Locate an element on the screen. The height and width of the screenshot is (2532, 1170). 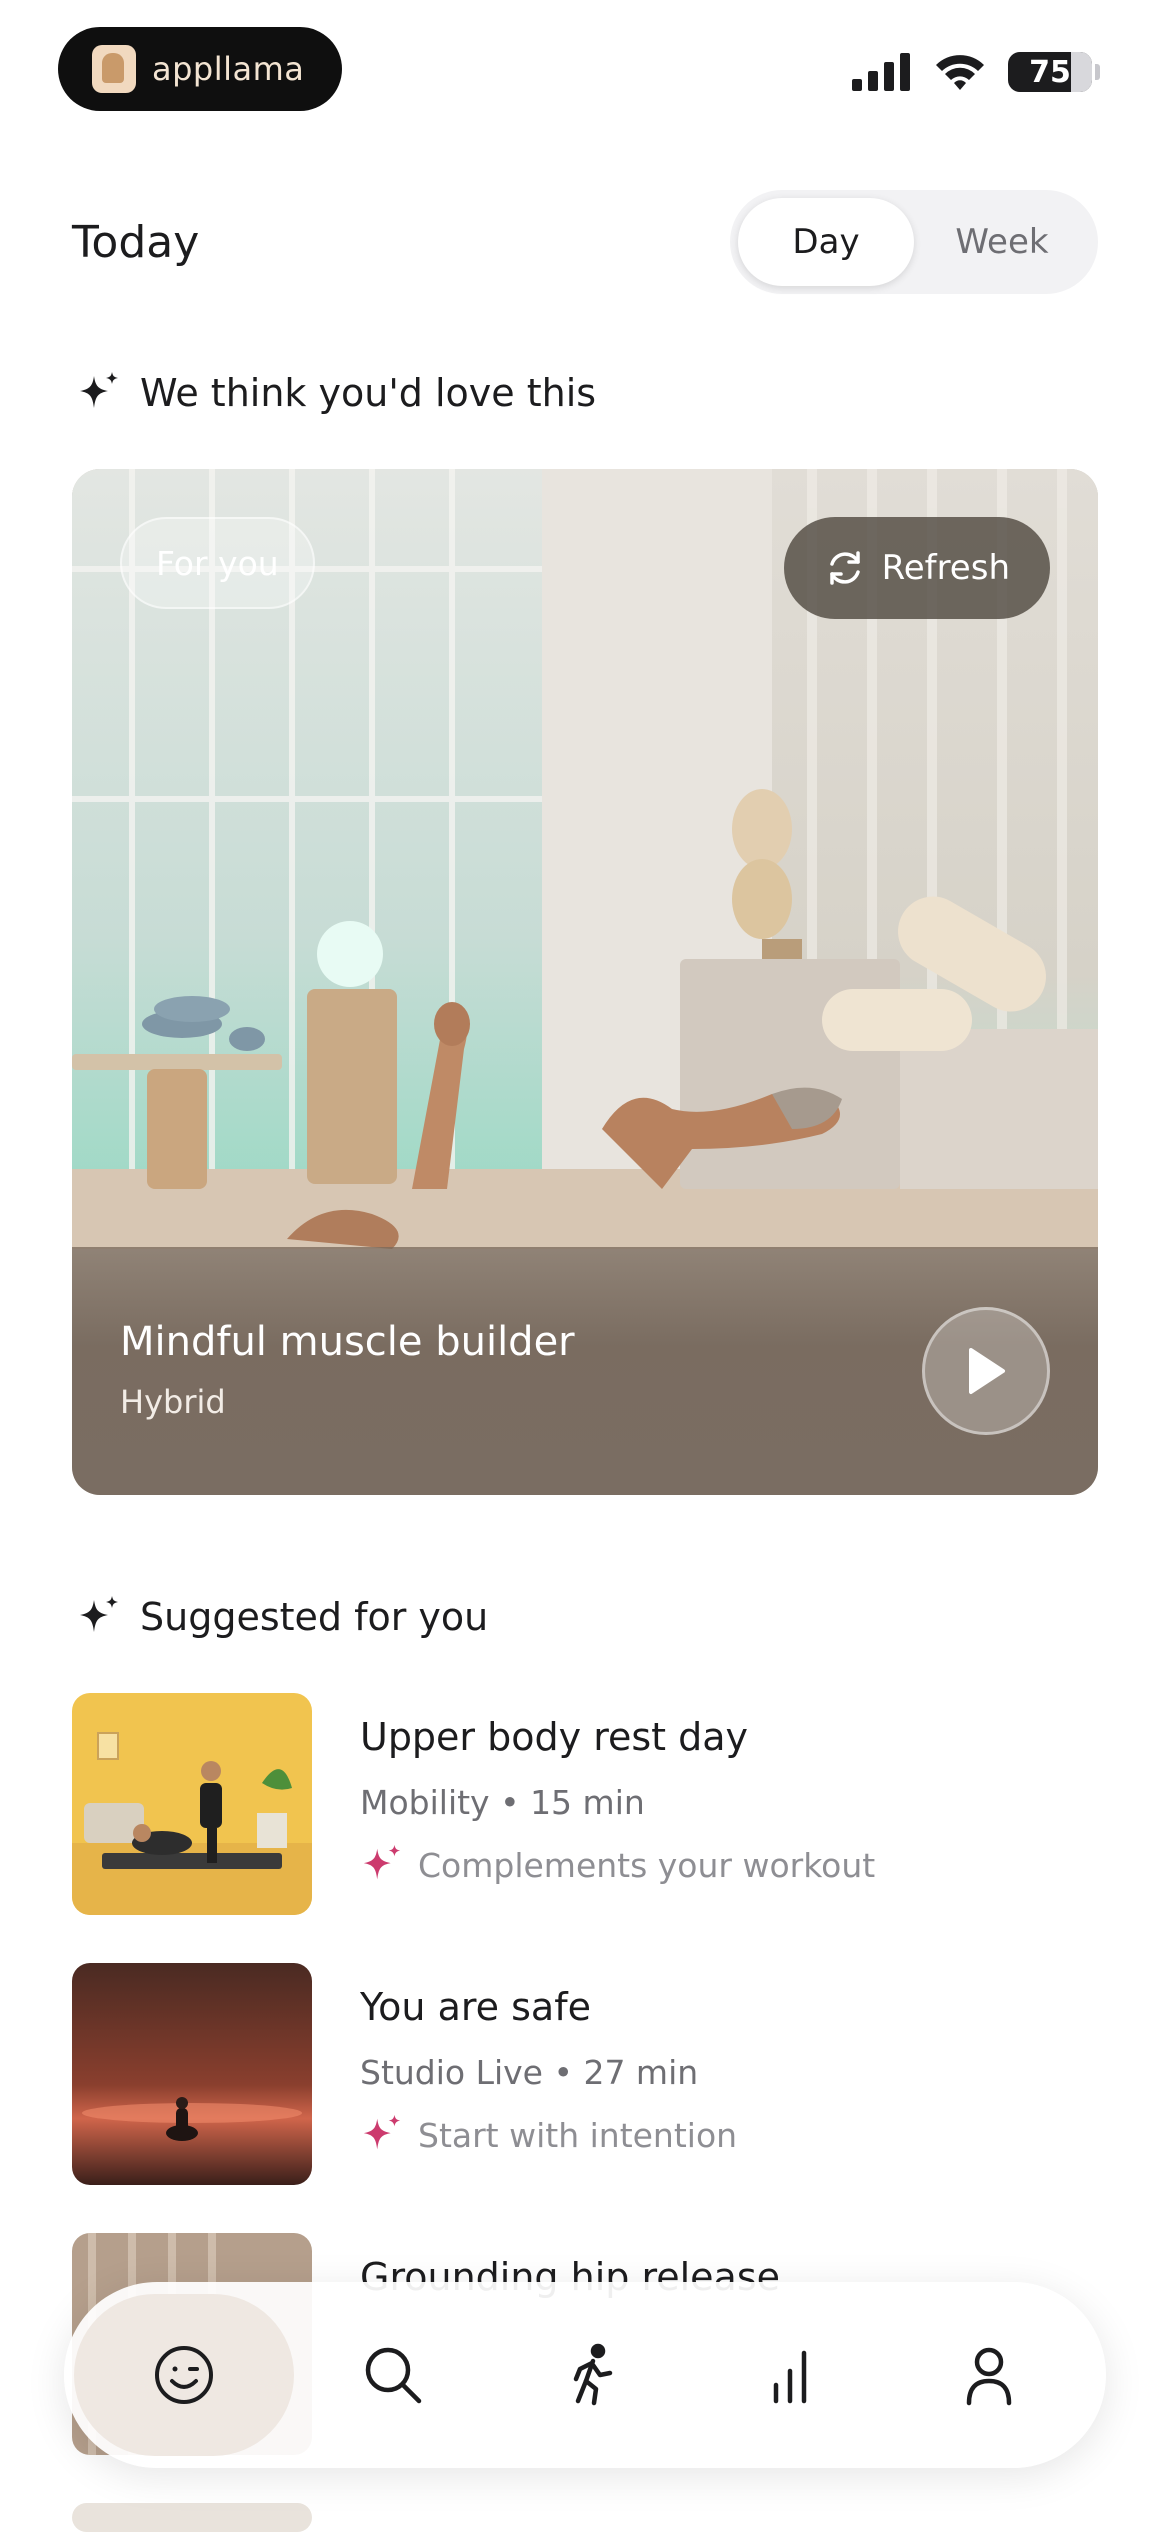
item-reason: Start with intention is located at coordinates (548, 2135).